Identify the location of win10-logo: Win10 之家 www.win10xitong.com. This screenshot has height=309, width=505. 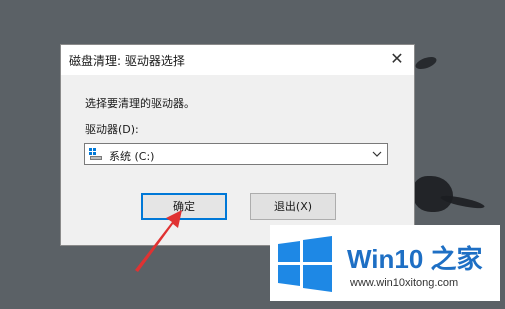
(385, 263).